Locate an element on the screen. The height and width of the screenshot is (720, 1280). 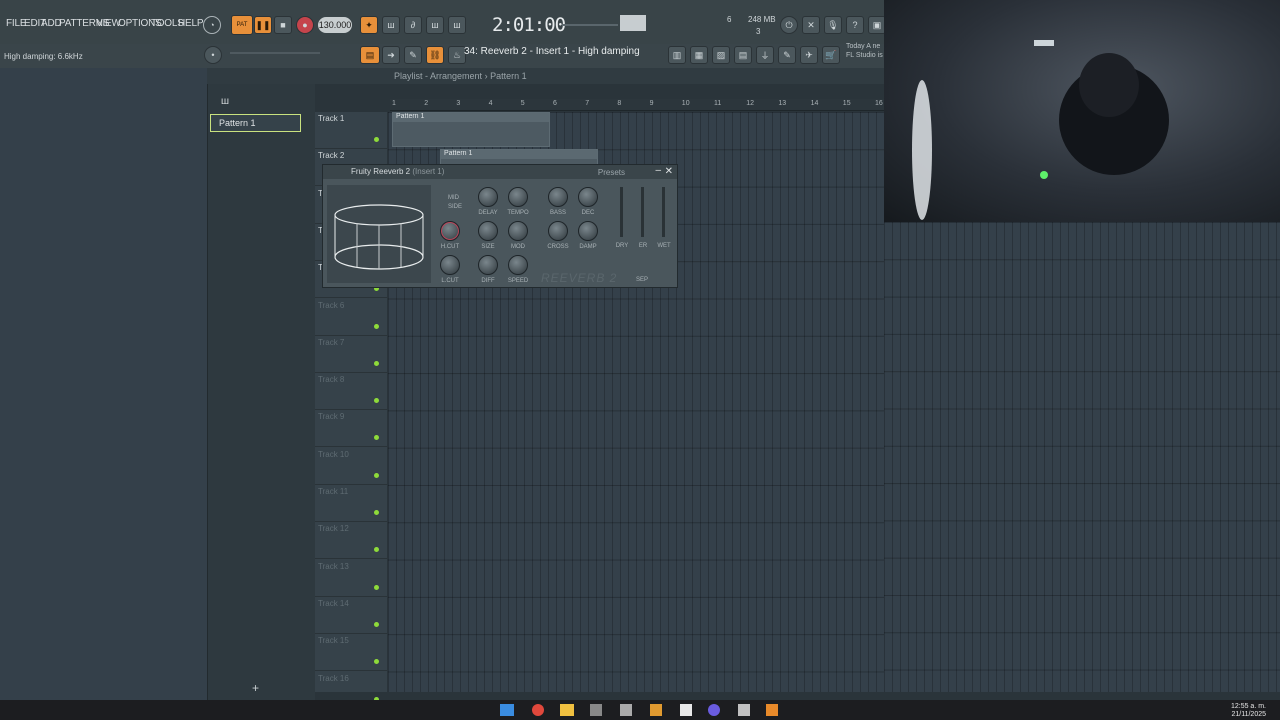
master-pitch-slider is located at coordinates (275, 53).